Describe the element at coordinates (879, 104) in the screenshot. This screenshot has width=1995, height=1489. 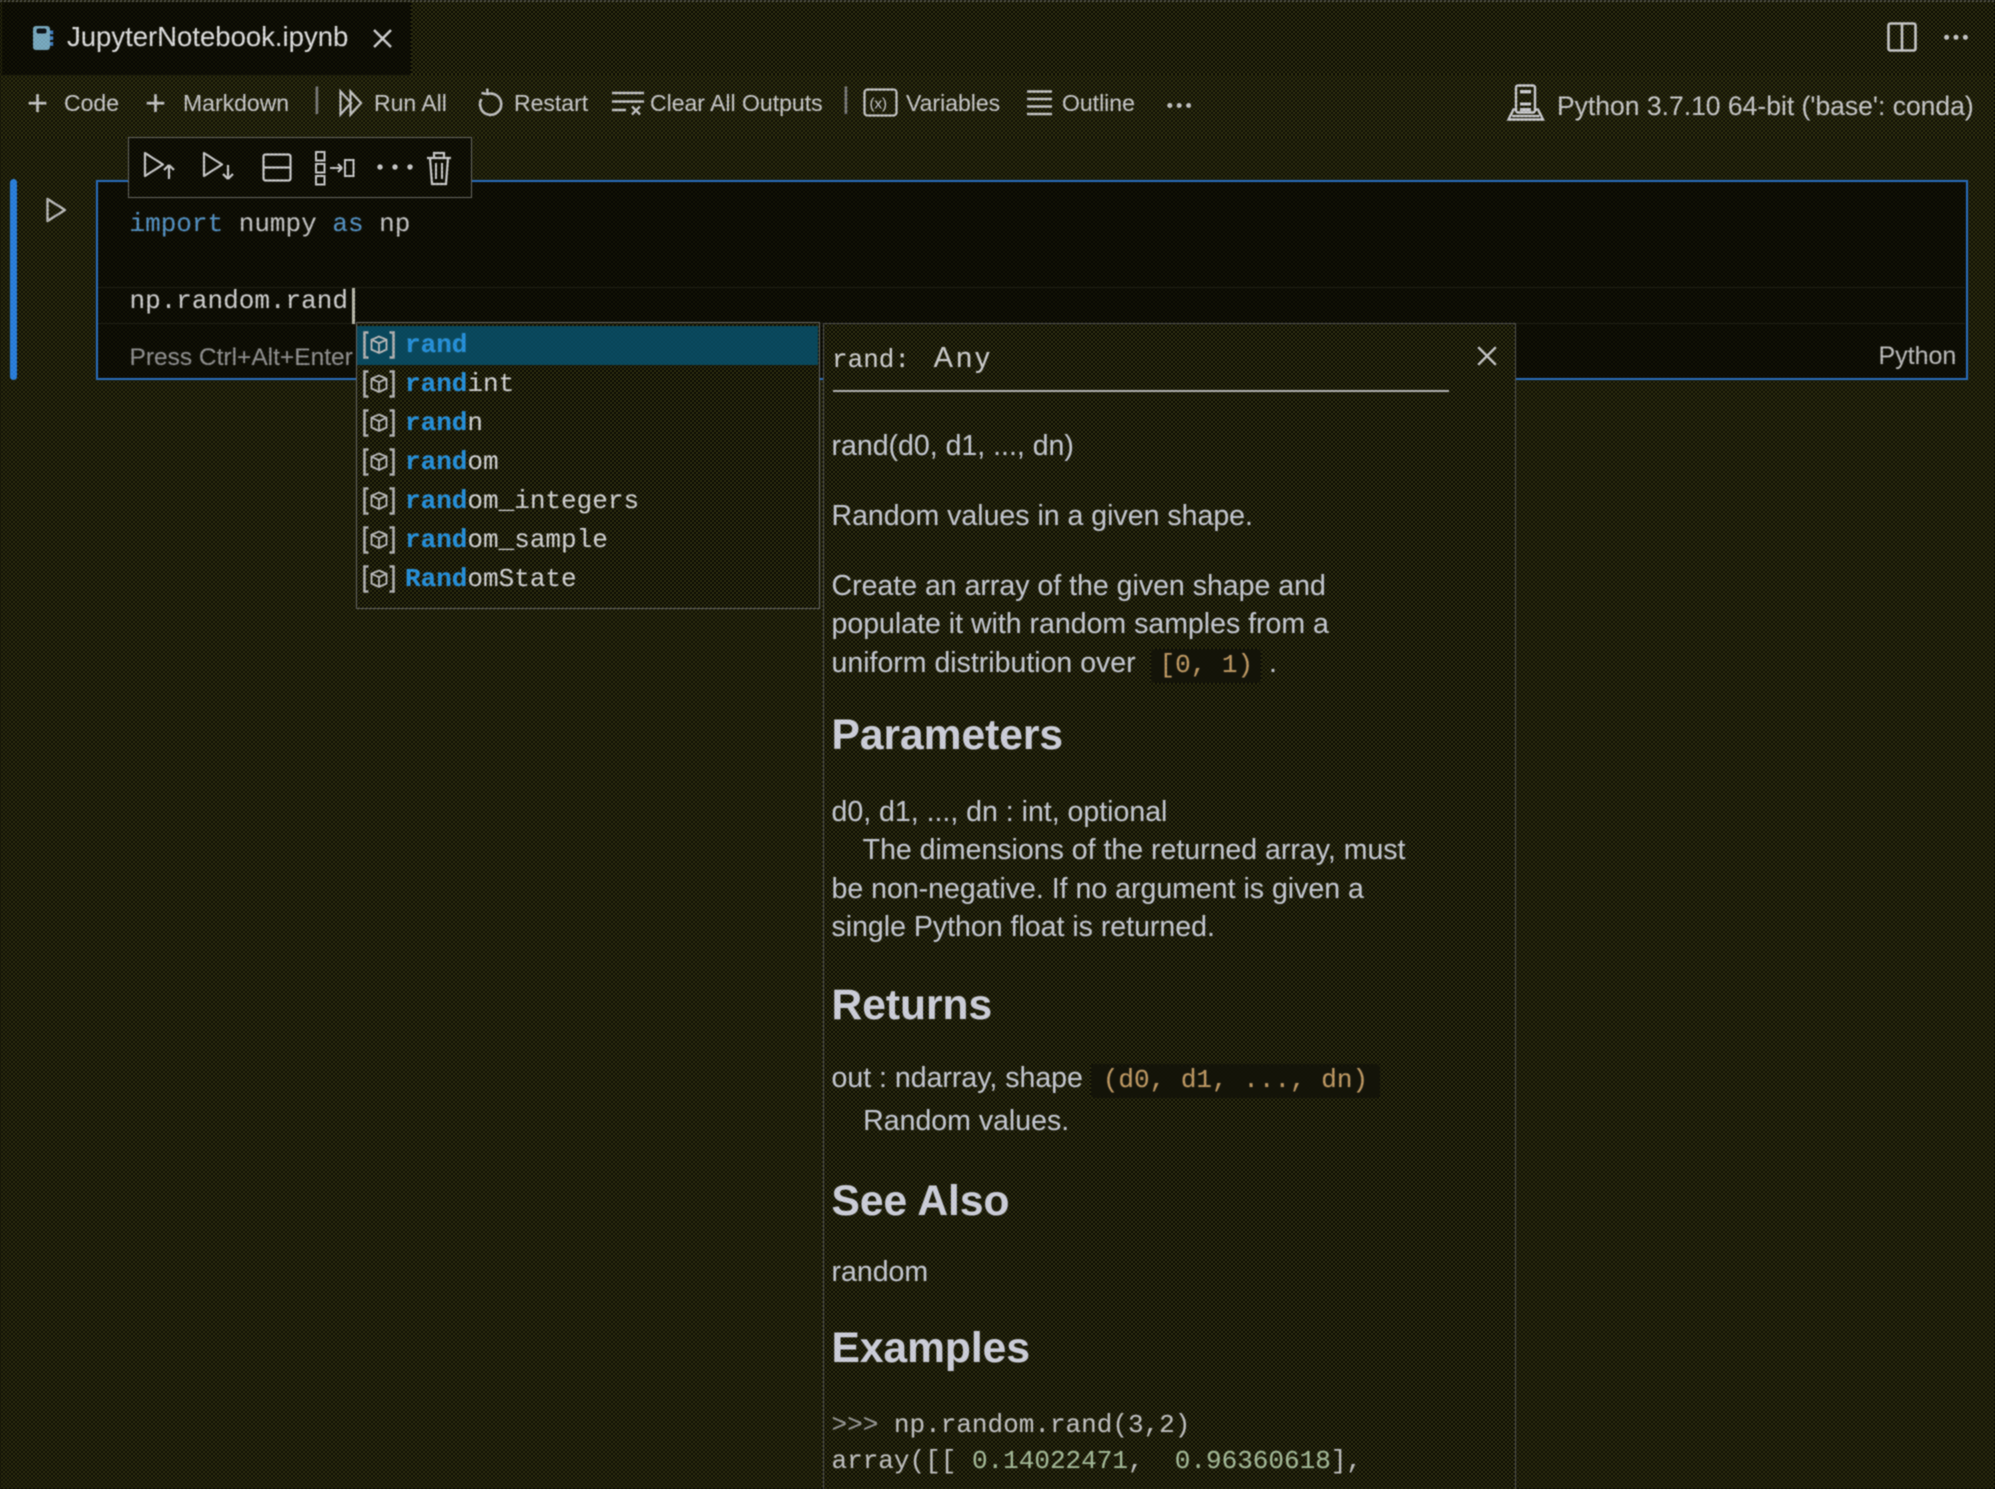
I see `svg-text: (x)` at that location.